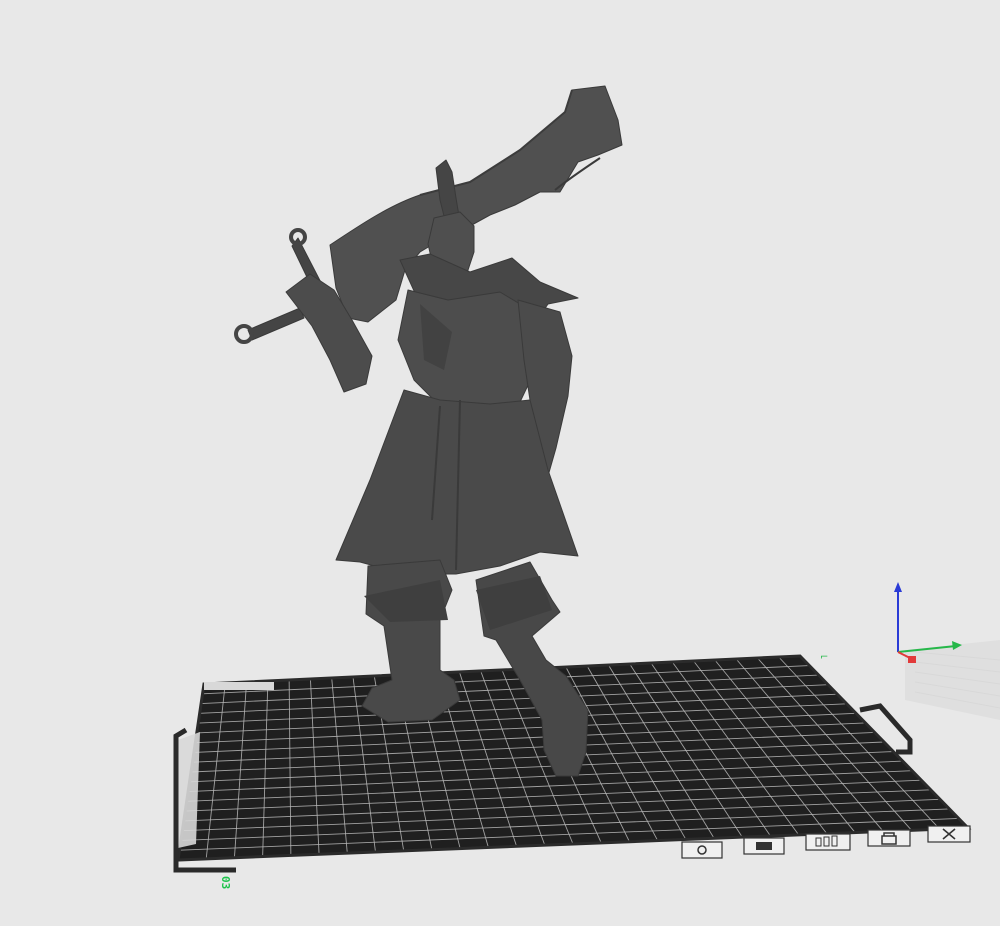 Image resolution: width=1000 pixels, height=926 pixels. Describe the element at coordinates (411, 641) in the screenshot. I see `left-leg` at that location.